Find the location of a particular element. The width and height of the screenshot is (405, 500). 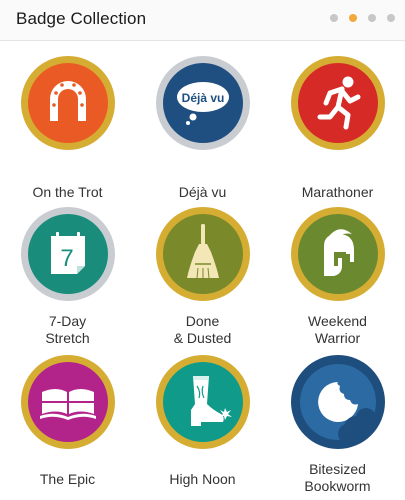

horseshoe-icon is located at coordinates (68, 103).